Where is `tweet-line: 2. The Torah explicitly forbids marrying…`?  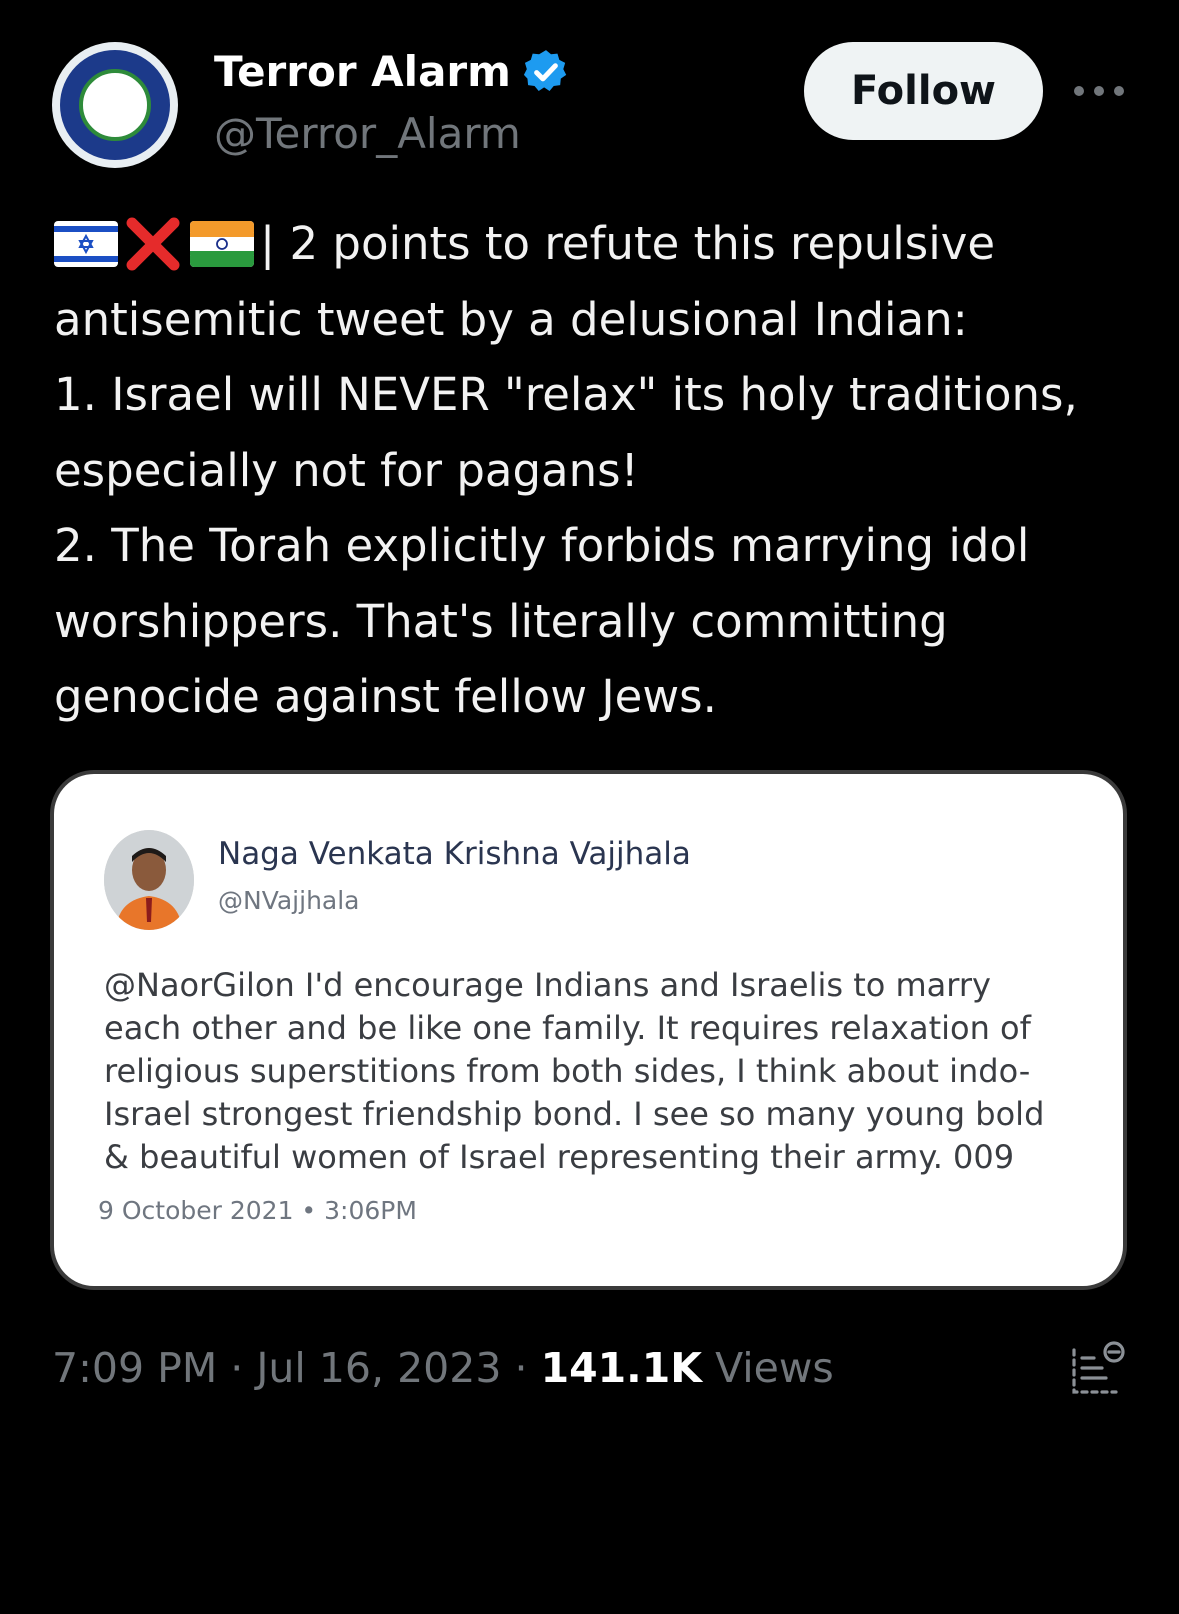 tweet-line: 2. The Torah explicitly forbids marrying… is located at coordinates (542, 545).